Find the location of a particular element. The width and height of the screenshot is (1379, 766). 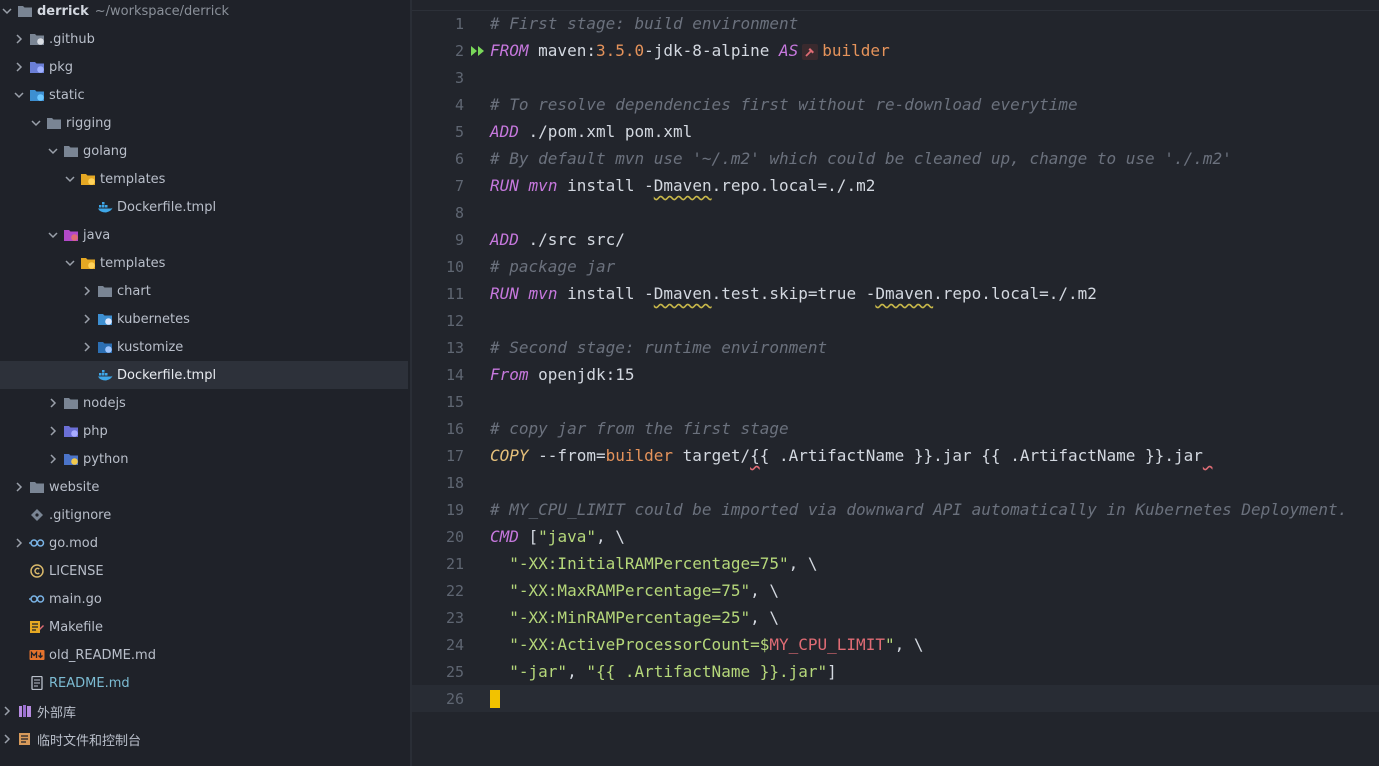

kustomize-folder-icon is located at coordinates (105, 347).